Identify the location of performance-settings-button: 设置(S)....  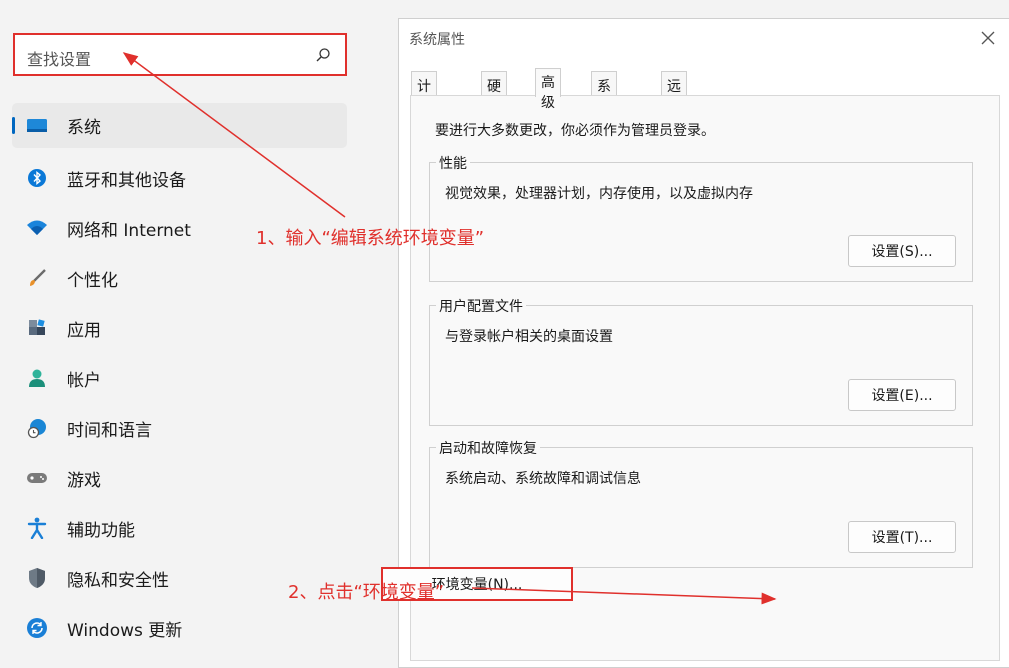
(902, 251).